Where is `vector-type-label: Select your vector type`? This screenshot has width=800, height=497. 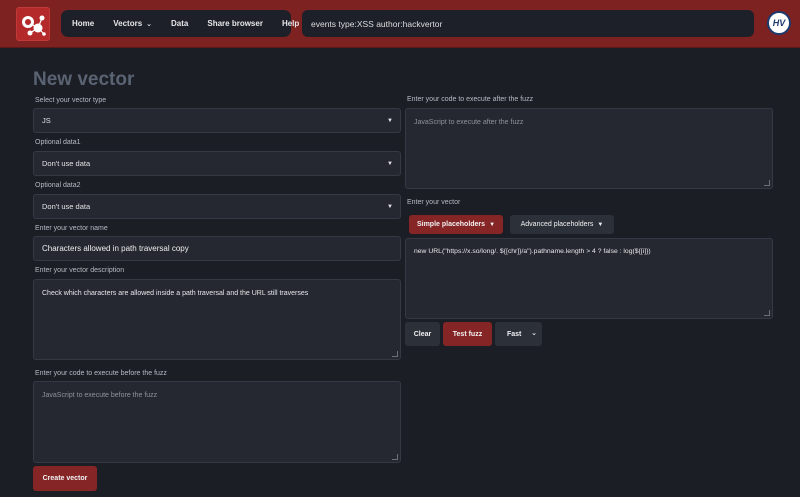
vector-type-label: Select your vector type is located at coordinates (71, 100).